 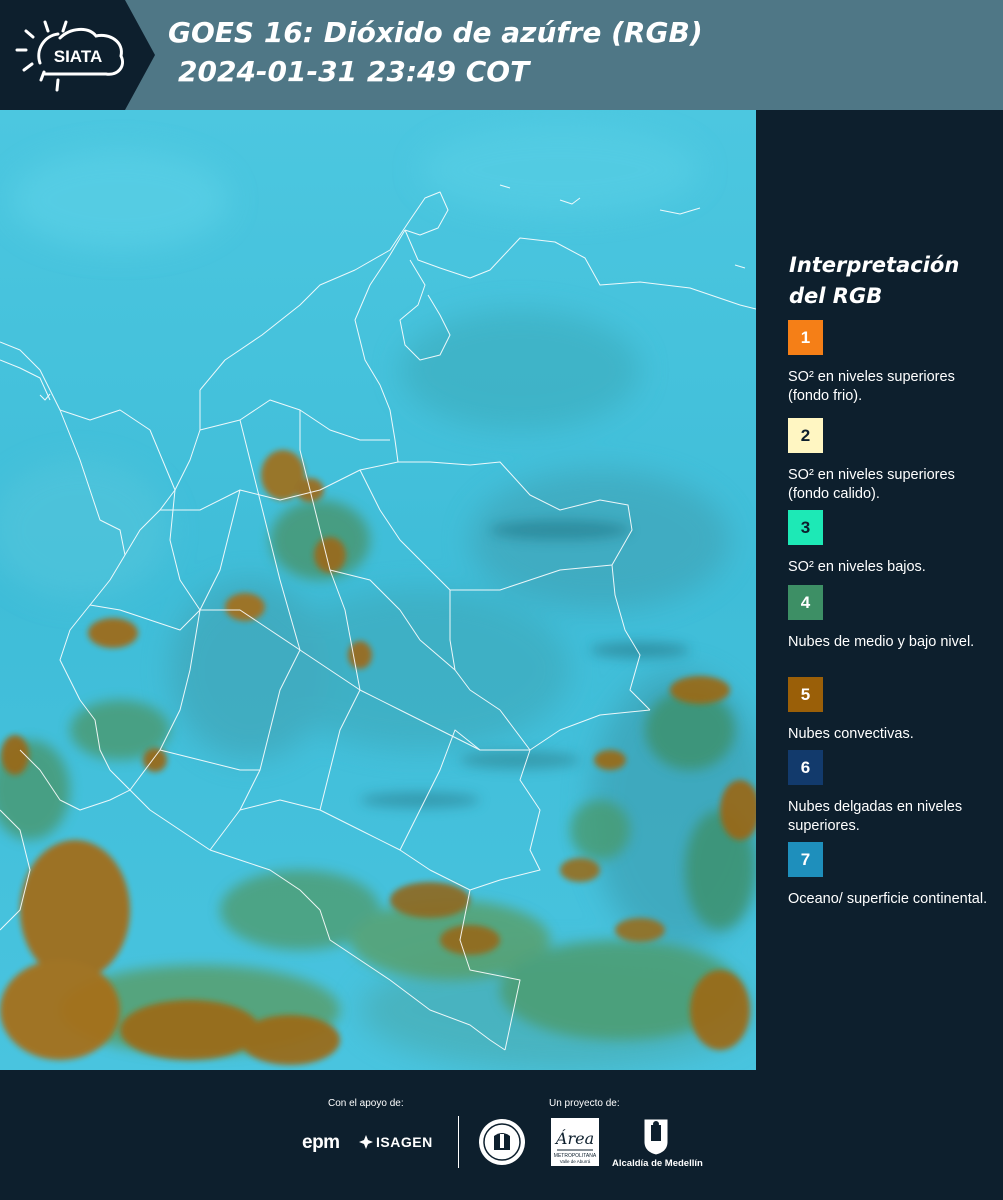 I want to click on legend-swatch-5: 5, so click(x=805, y=694).